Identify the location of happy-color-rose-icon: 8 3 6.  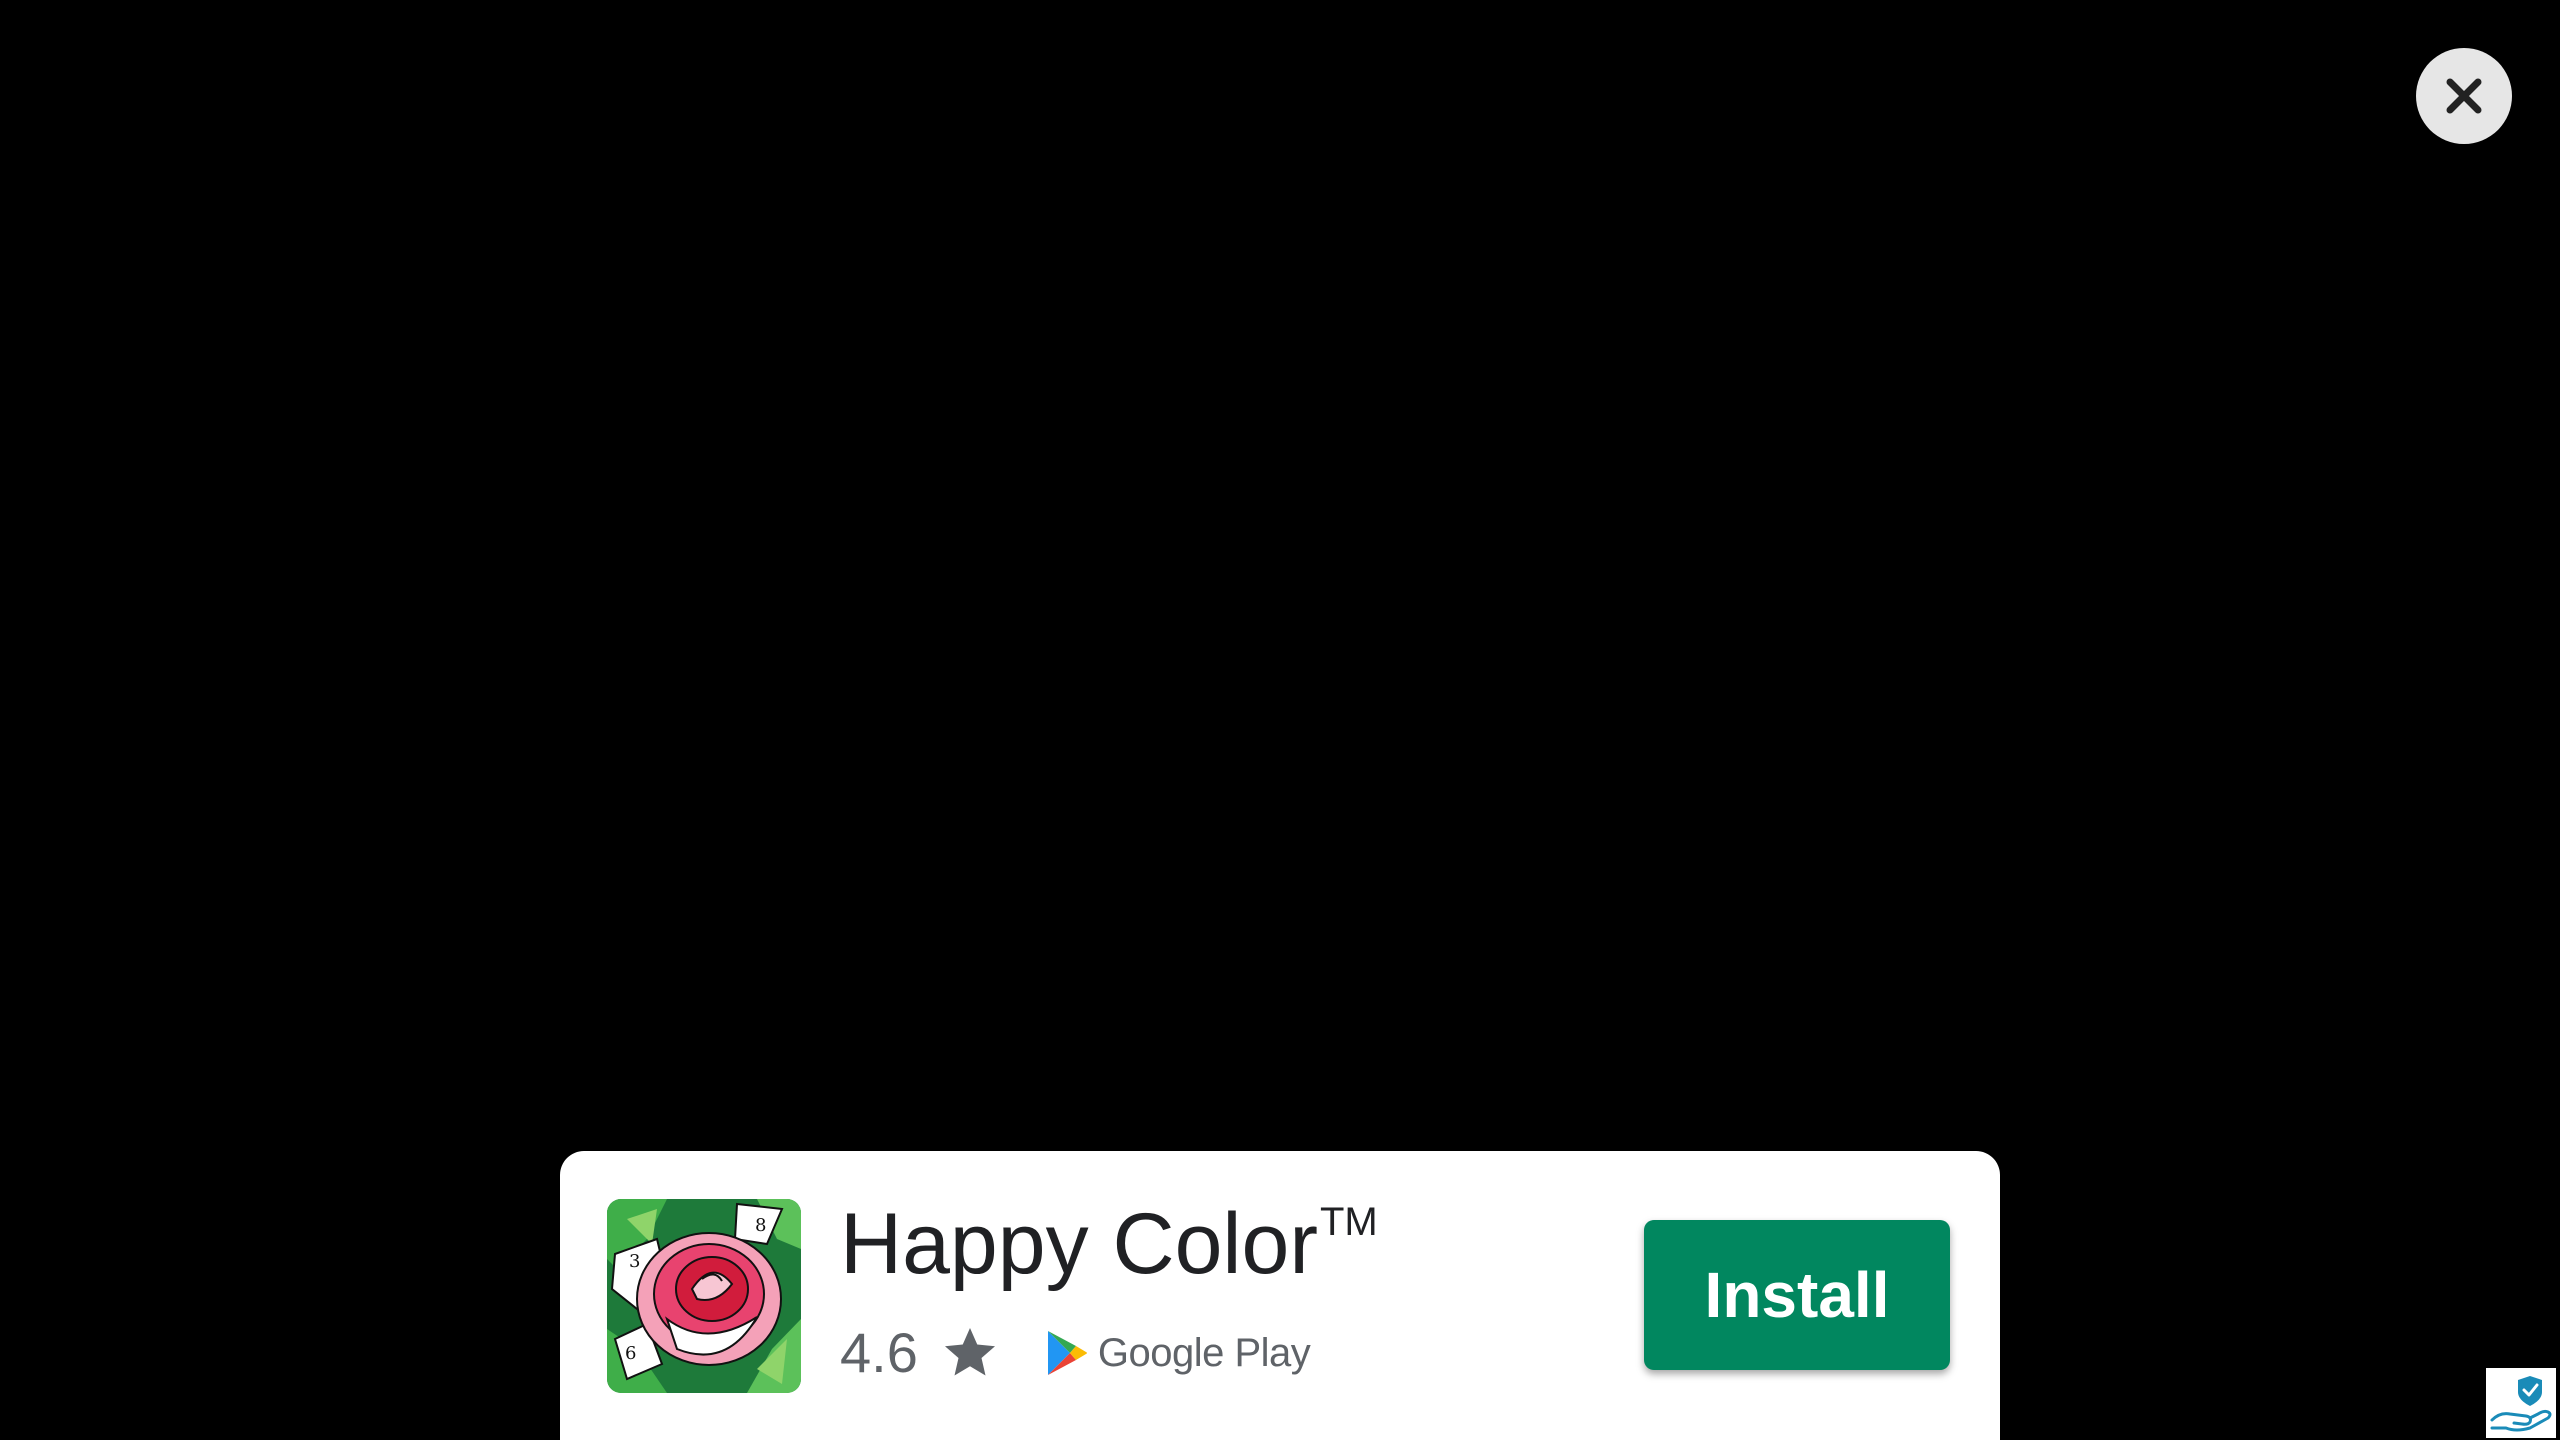
(704, 1296).